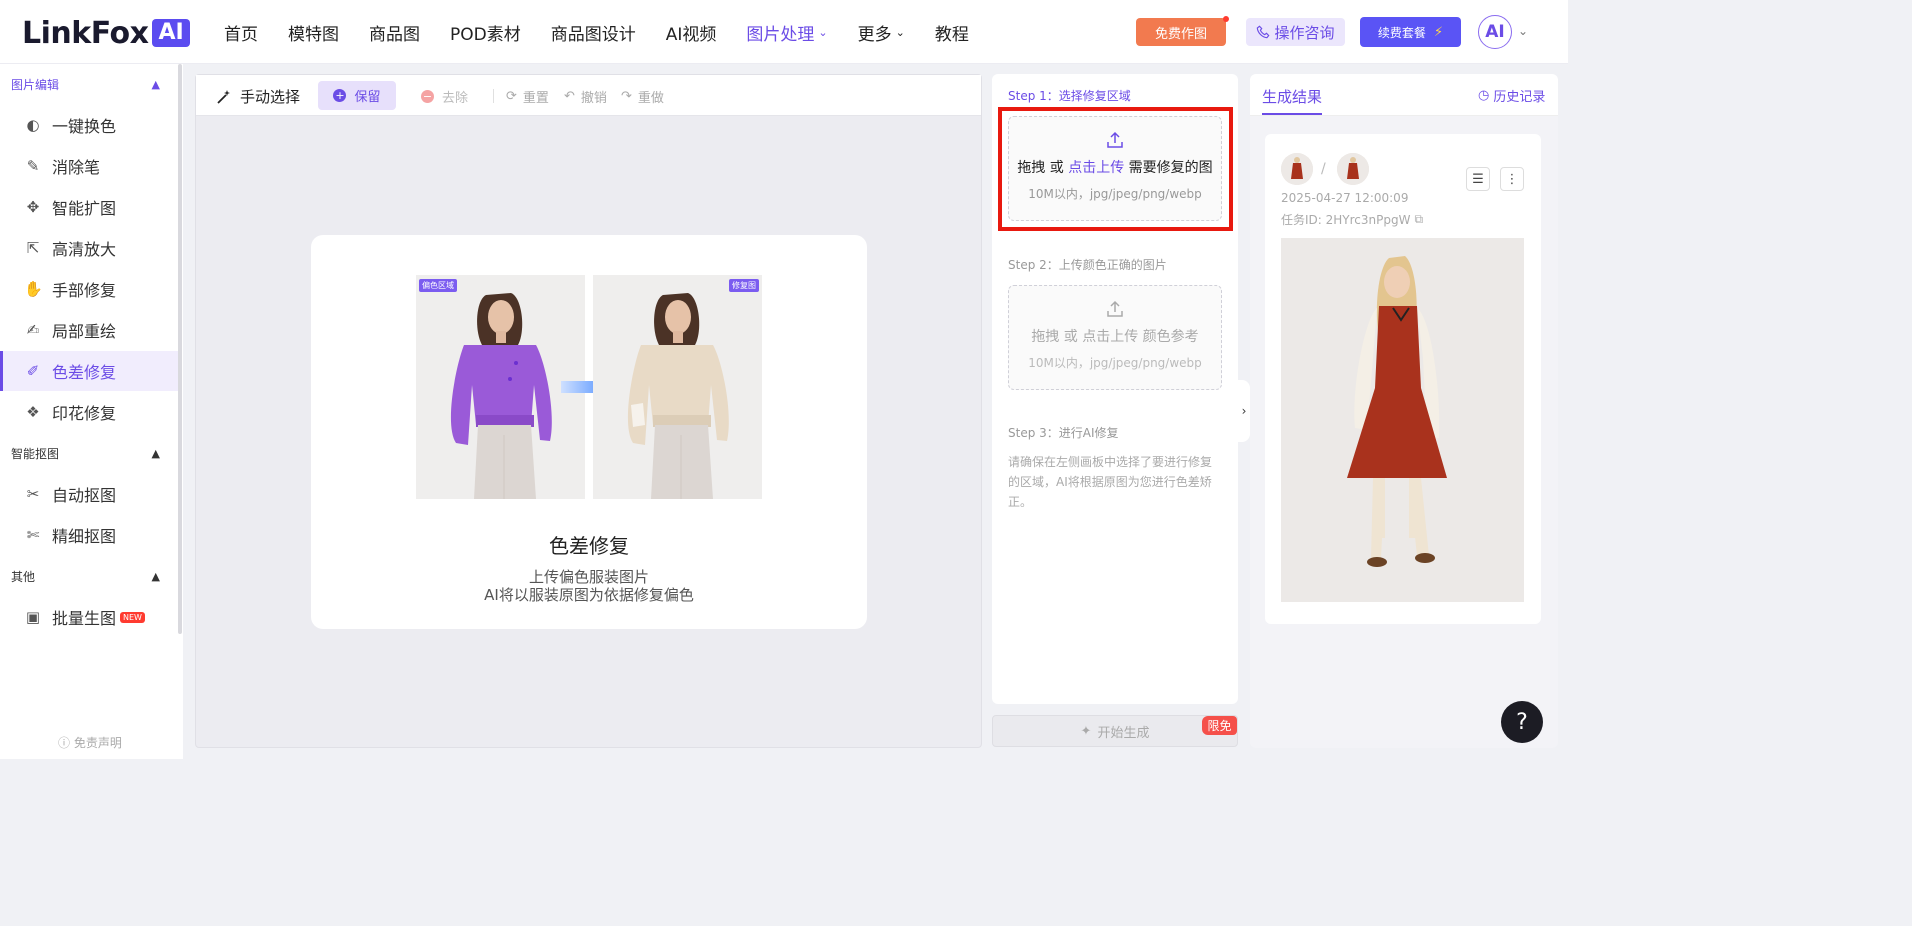 Image resolution: width=1912 pixels, height=926 pixels. I want to click on sidebar-item-print-fix: ❖ 印花修复, so click(89, 412).